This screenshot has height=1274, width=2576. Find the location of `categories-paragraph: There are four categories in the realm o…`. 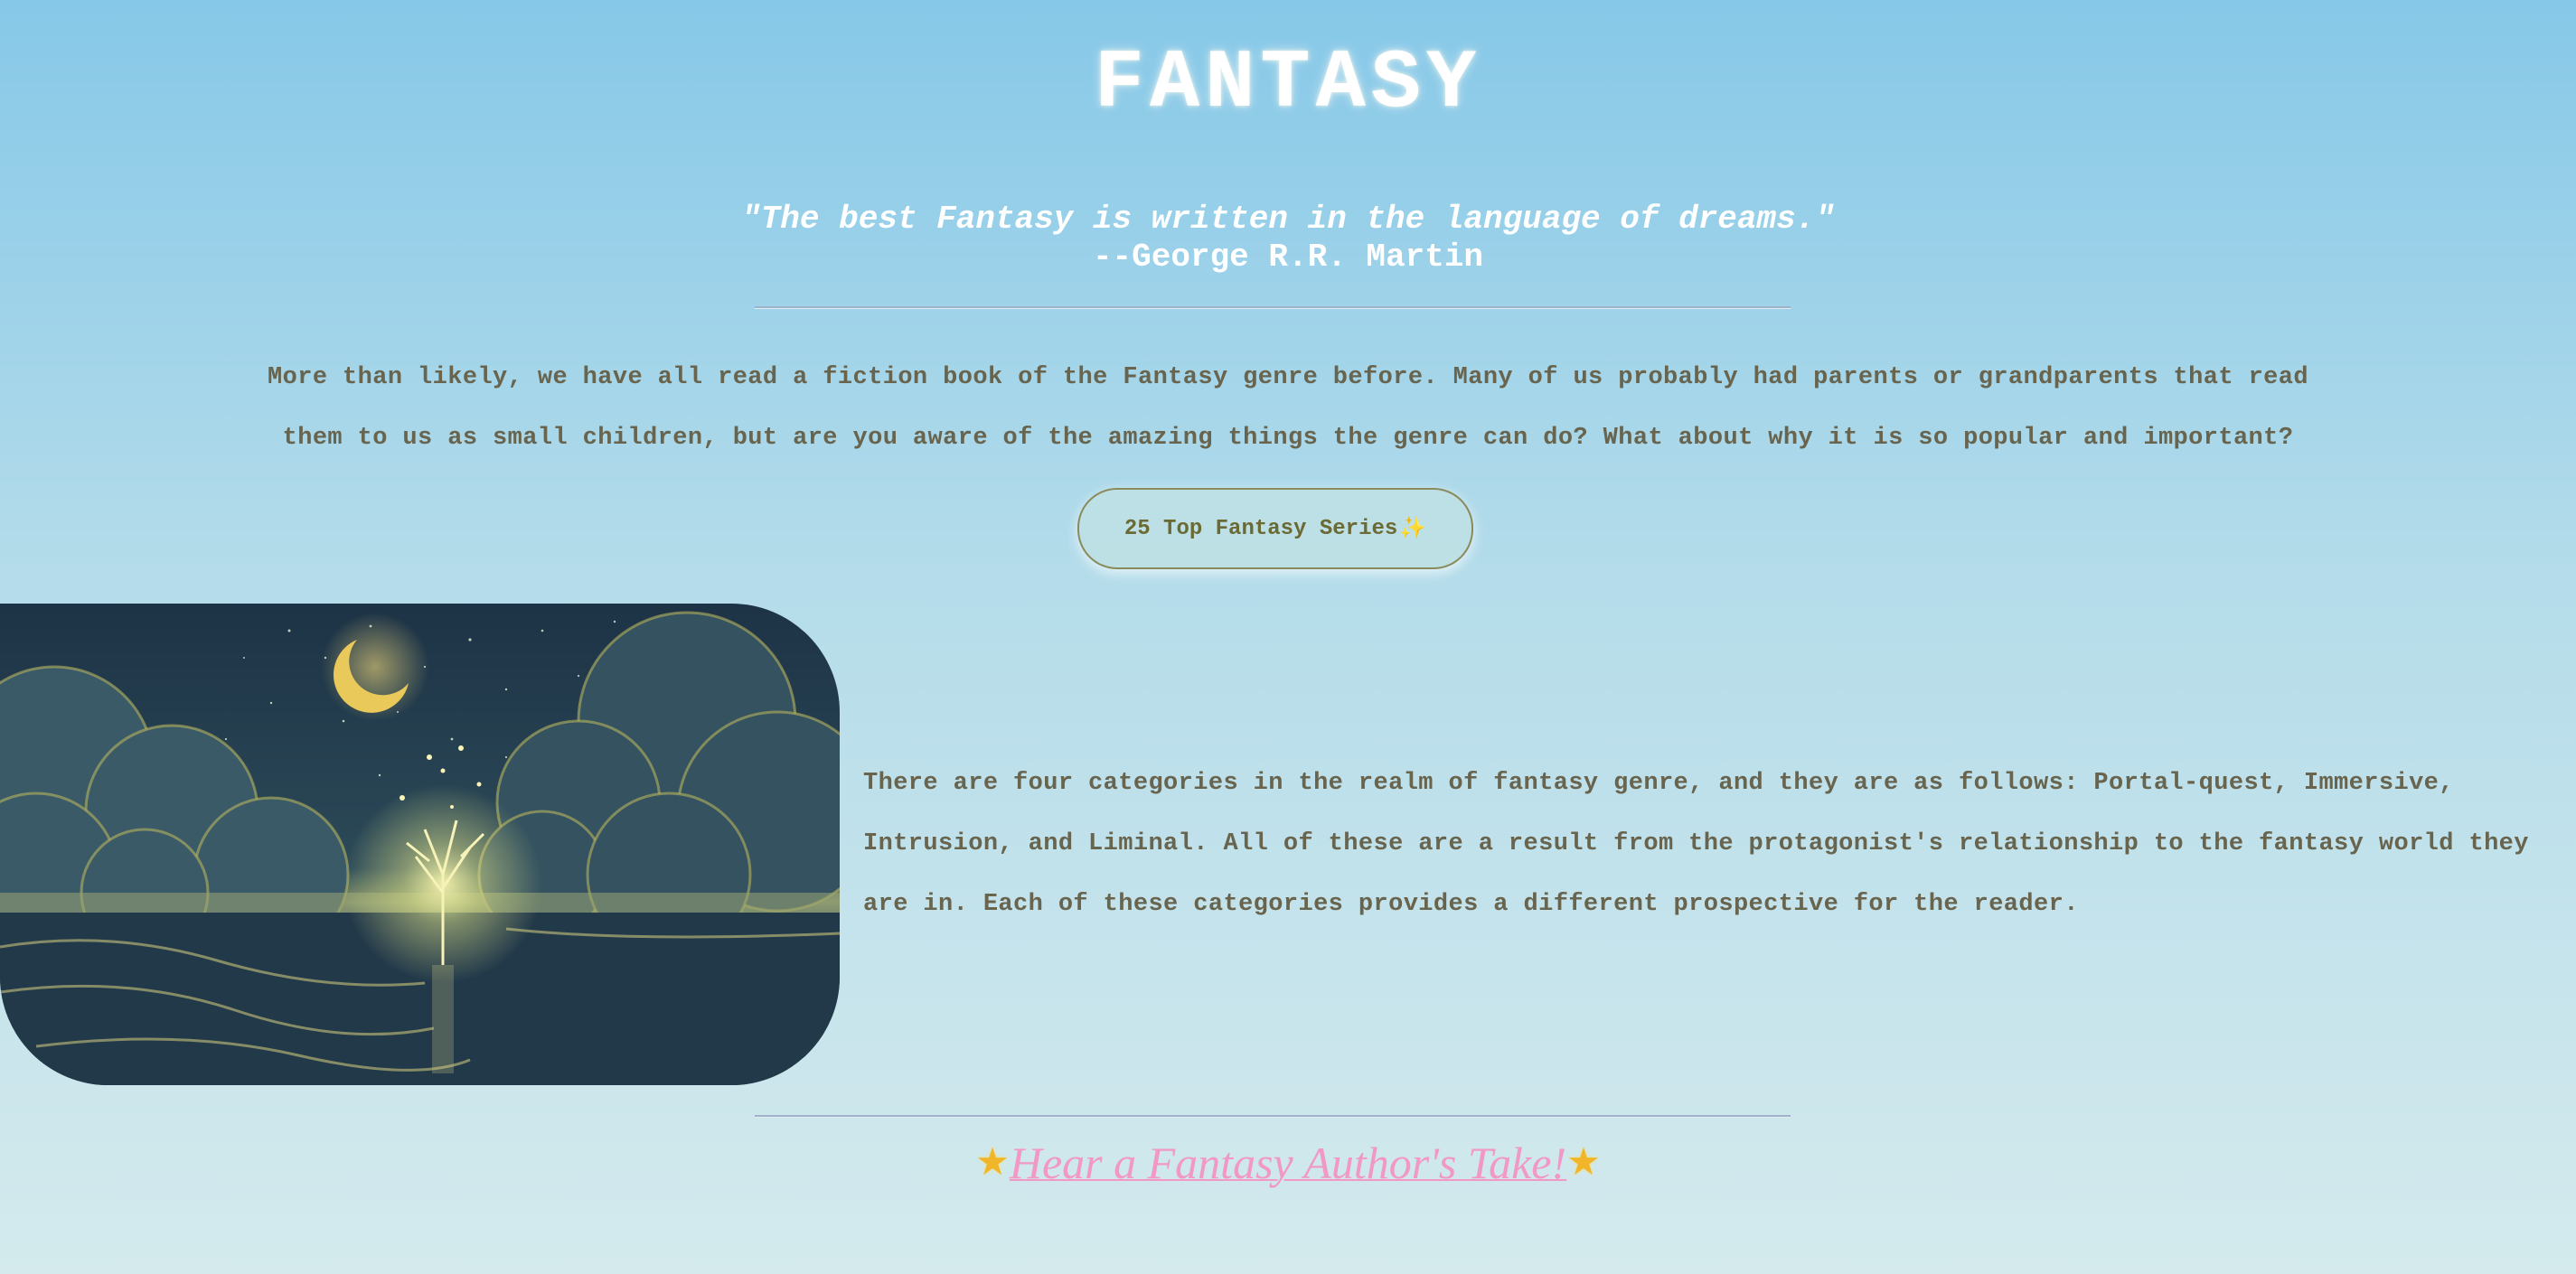

categories-paragraph: There are four categories in the realm o… is located at coordinates (1696, 844).